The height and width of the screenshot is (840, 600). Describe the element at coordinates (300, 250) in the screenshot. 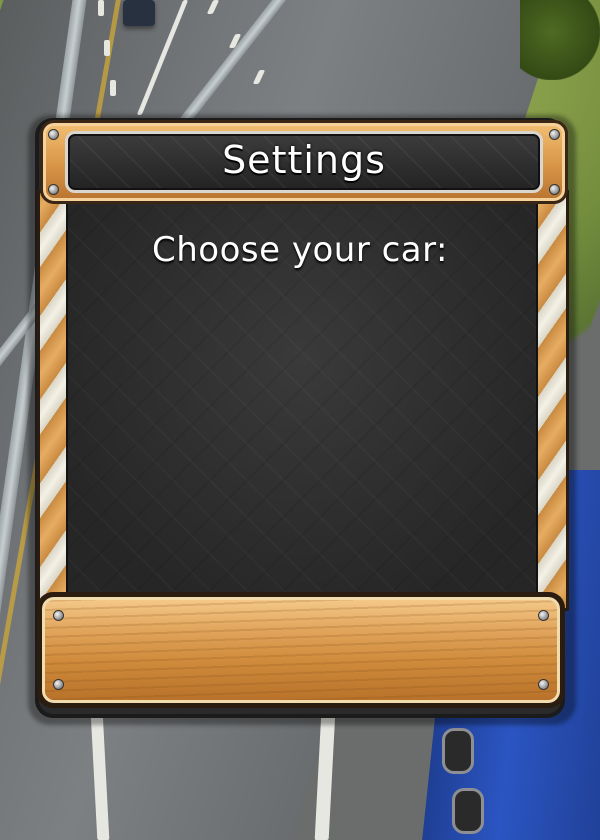

I see `choose-car-label: Choose your car:` at that location.